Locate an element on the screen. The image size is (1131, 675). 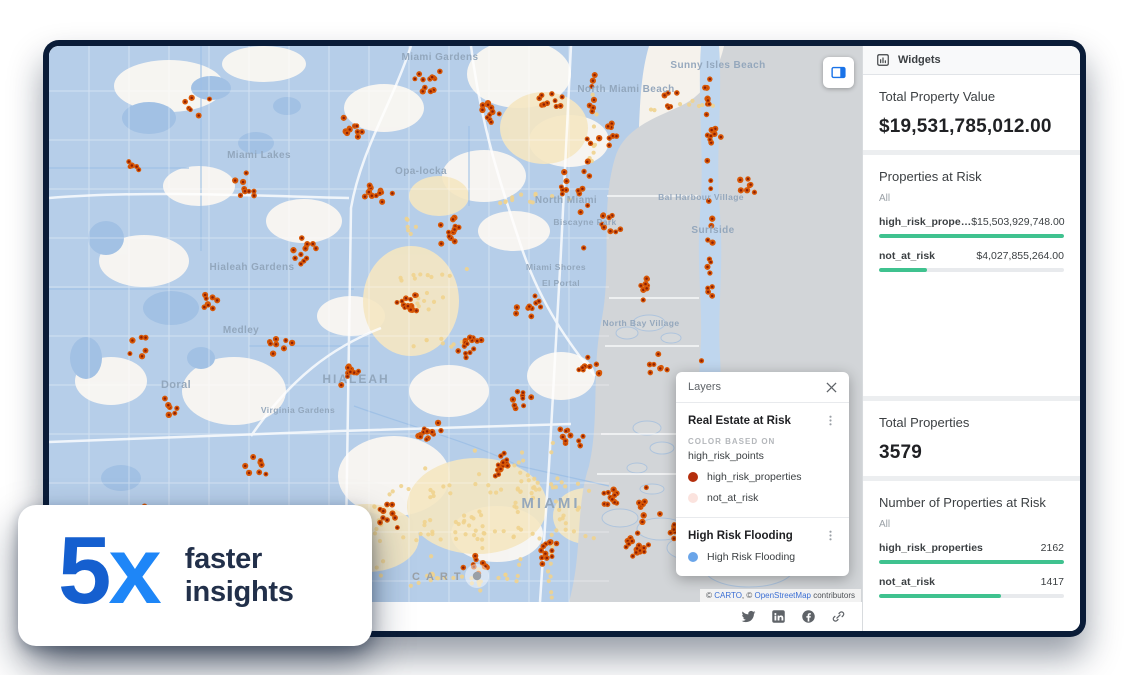
svg-text: Miami Lakes is located at coordinates (259, 155).